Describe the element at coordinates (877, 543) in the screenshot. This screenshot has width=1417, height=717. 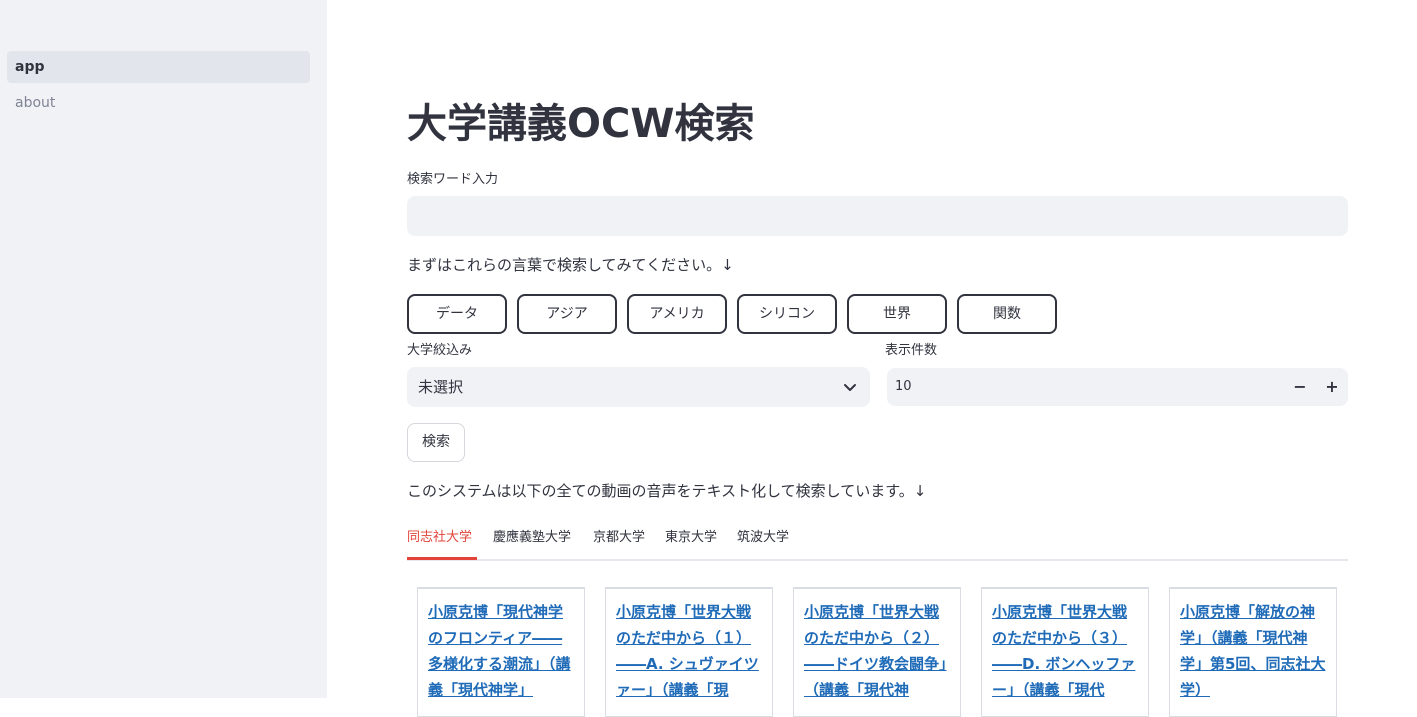
I see `university-tabs: 同志社大学 慶應義塾大学 京都大学 東京大学 筑波大学` at that location.